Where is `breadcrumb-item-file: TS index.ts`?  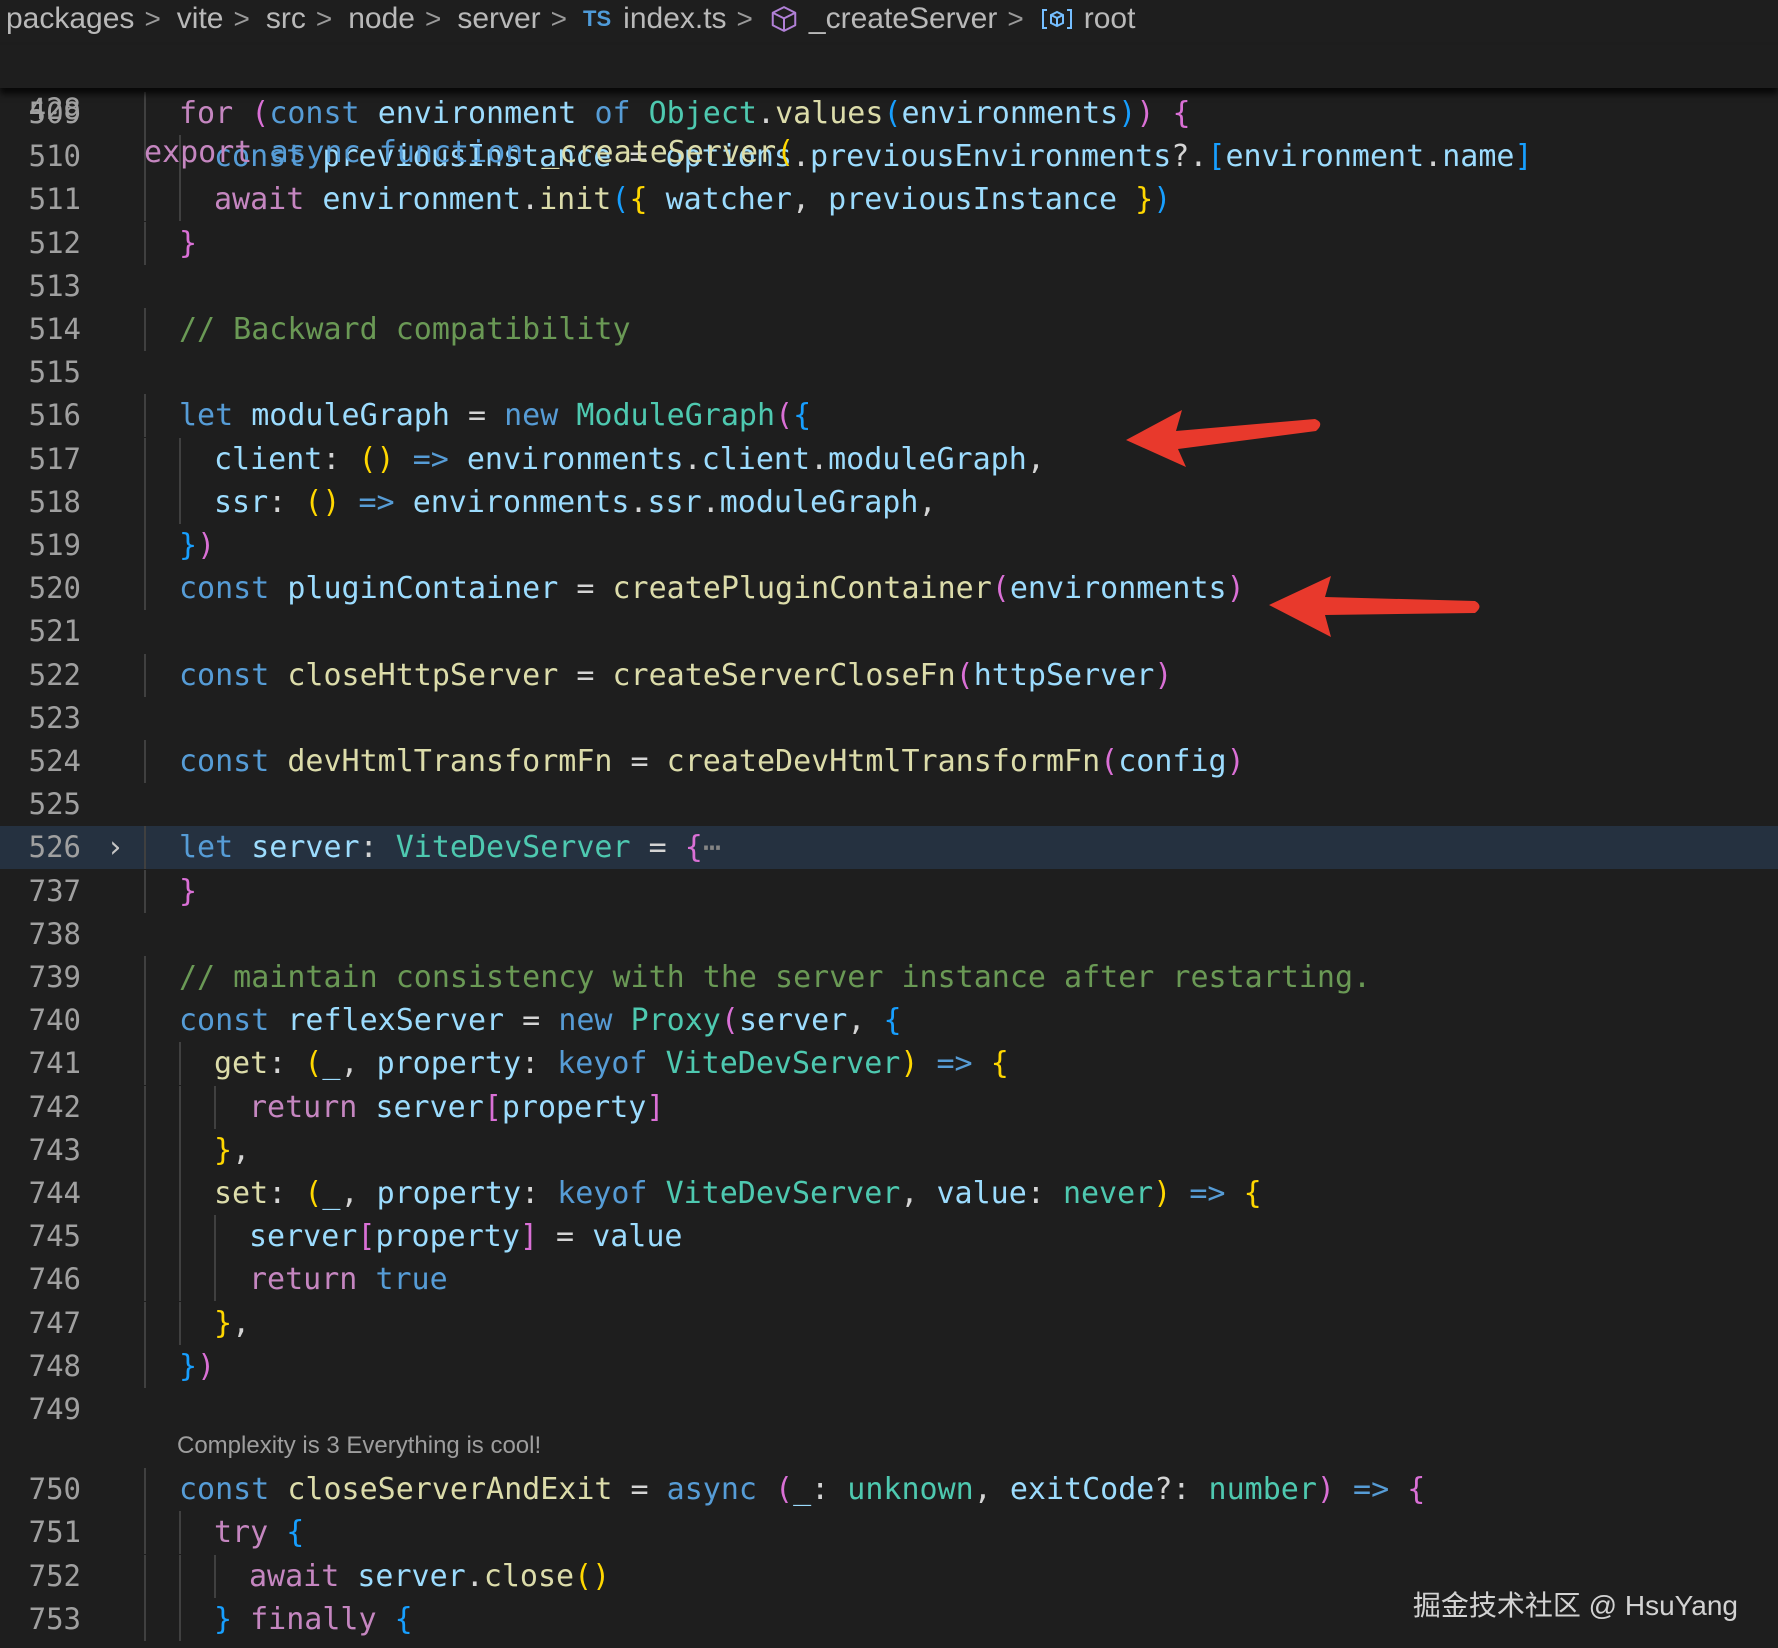 breadcrumb-item-file: TS index.ts is located at coordinates (652, 19).